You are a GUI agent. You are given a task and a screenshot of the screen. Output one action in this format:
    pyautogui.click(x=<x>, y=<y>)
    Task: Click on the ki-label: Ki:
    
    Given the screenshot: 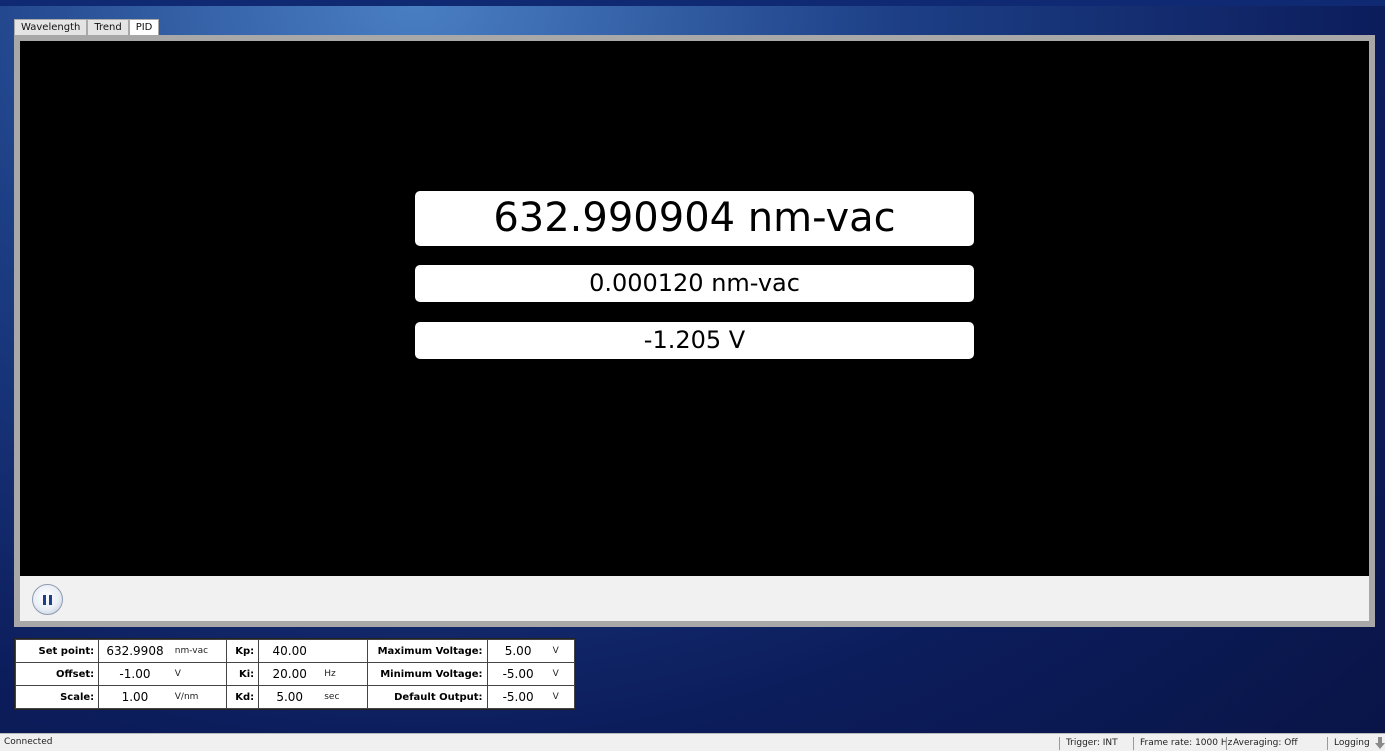 What is the action you would take?
    pyautogui.click(x=242, y=674)
    